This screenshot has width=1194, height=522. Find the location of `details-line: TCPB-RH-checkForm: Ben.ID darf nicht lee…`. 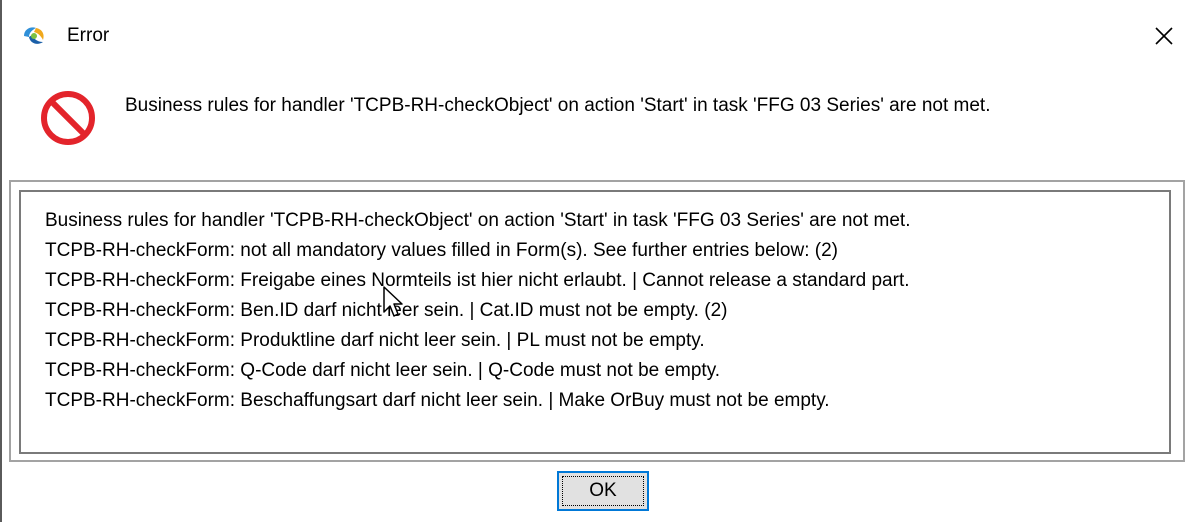

details-line: TCPB-RH-checkForm: Ben.ID darf nicht lee… is located at coordinates (386, 310).